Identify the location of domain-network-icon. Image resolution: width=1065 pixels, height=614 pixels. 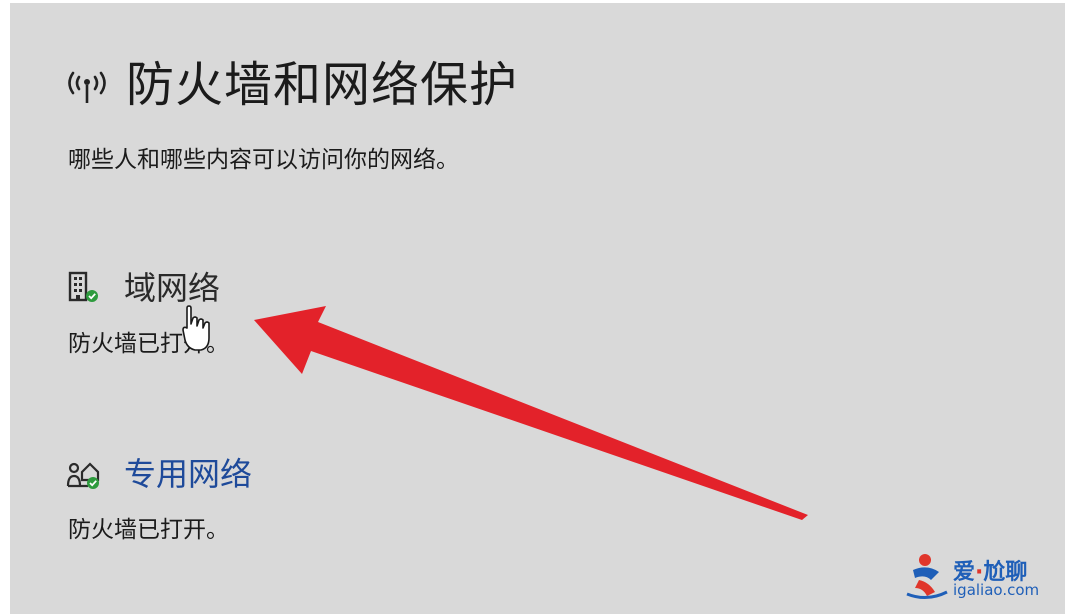
(83, 286).